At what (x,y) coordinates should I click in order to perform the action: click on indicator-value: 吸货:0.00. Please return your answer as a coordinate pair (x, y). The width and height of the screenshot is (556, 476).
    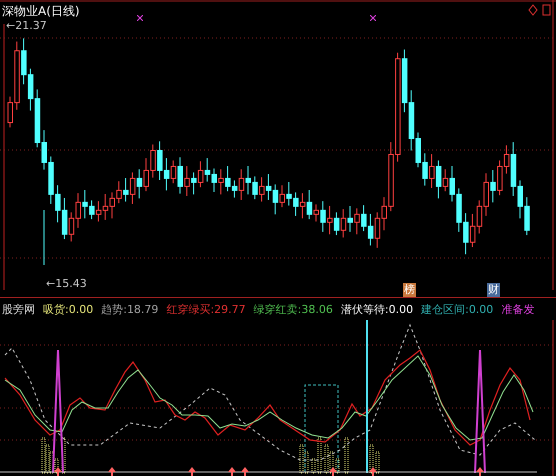
    Looking at the image, I should click on (68, 309).